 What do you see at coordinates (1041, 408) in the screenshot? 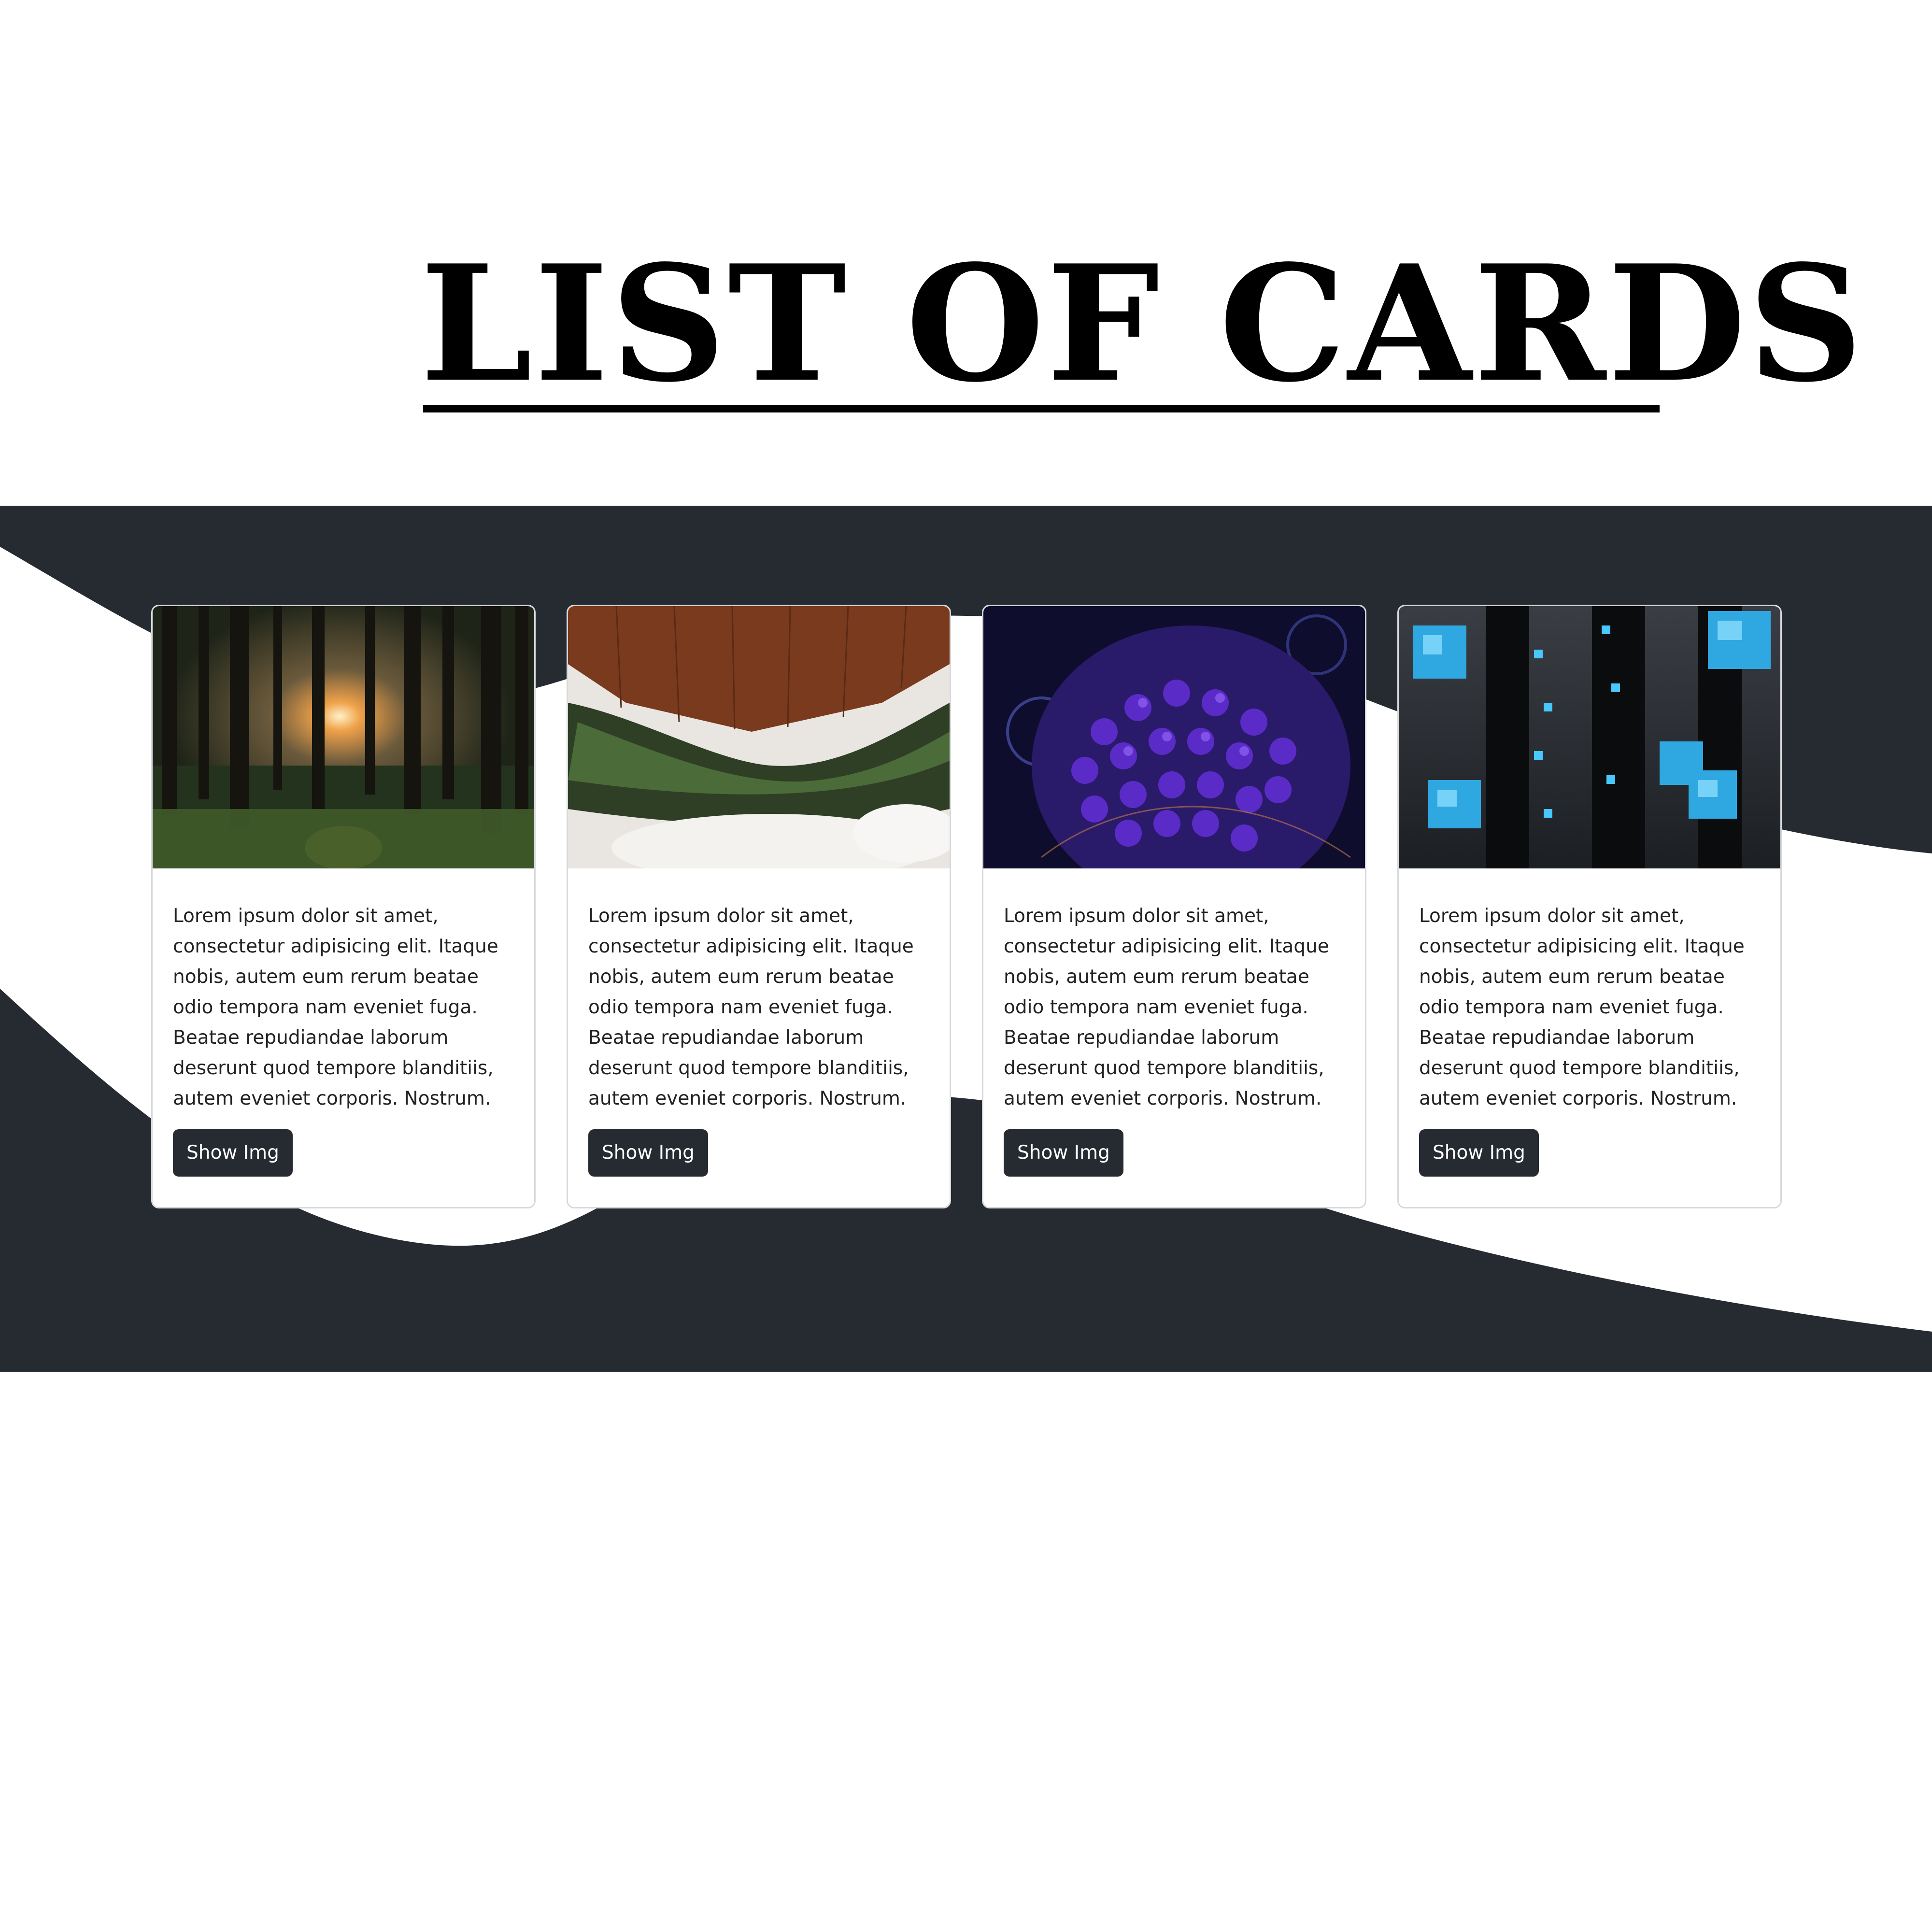
I see `title-underline` at bounding box center [1041, 408].